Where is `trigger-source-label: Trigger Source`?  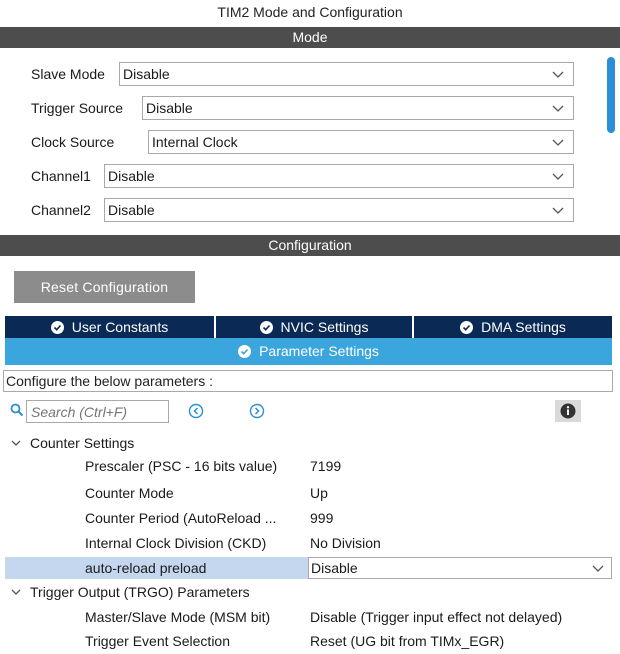
trigger-source-label: Trigger Source is located at coordinates (77, 108).